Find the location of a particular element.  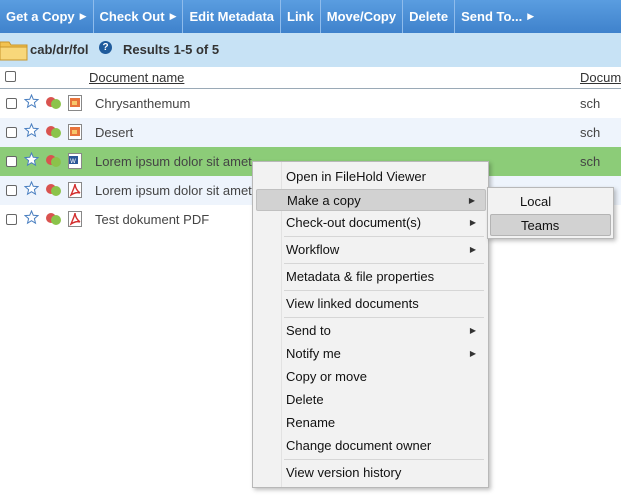

link-label: Link is located at coordinates (300, 16).